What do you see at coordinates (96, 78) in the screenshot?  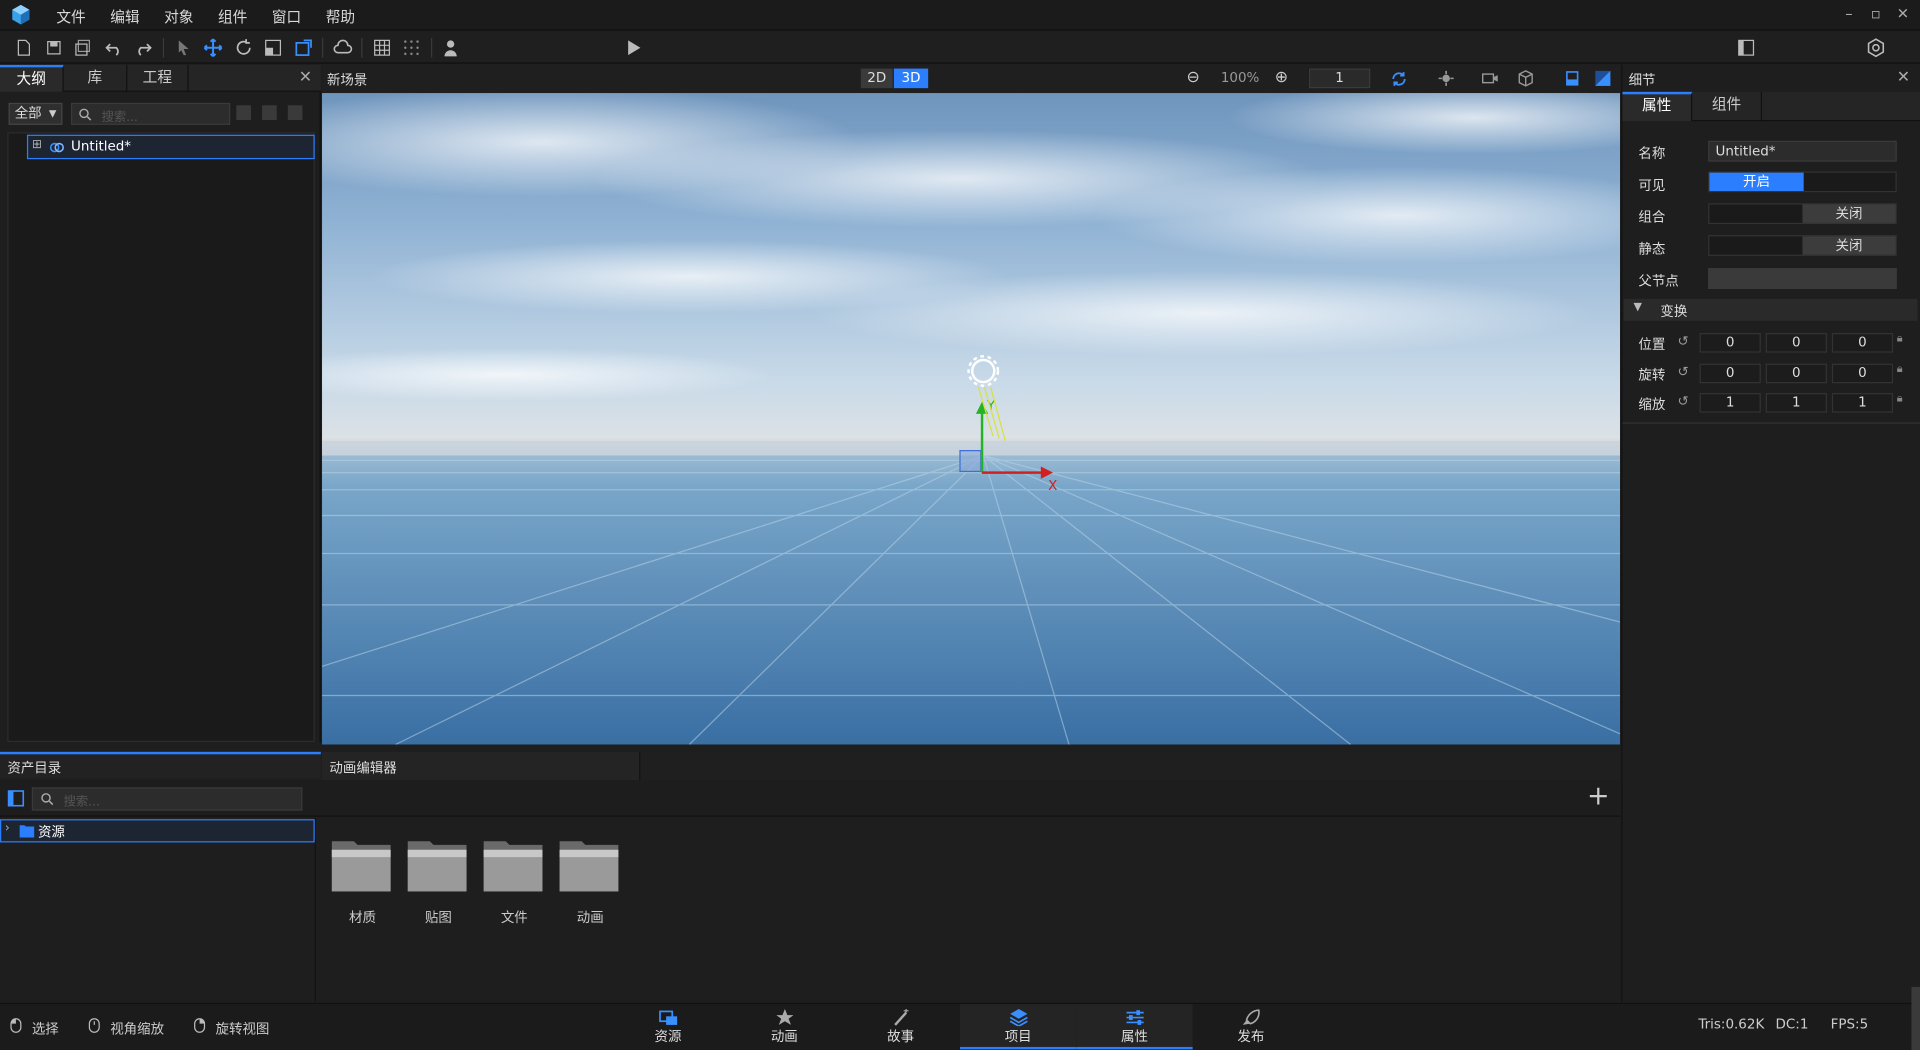 I see `tab-library: 库` at bounding box center [96, 78].